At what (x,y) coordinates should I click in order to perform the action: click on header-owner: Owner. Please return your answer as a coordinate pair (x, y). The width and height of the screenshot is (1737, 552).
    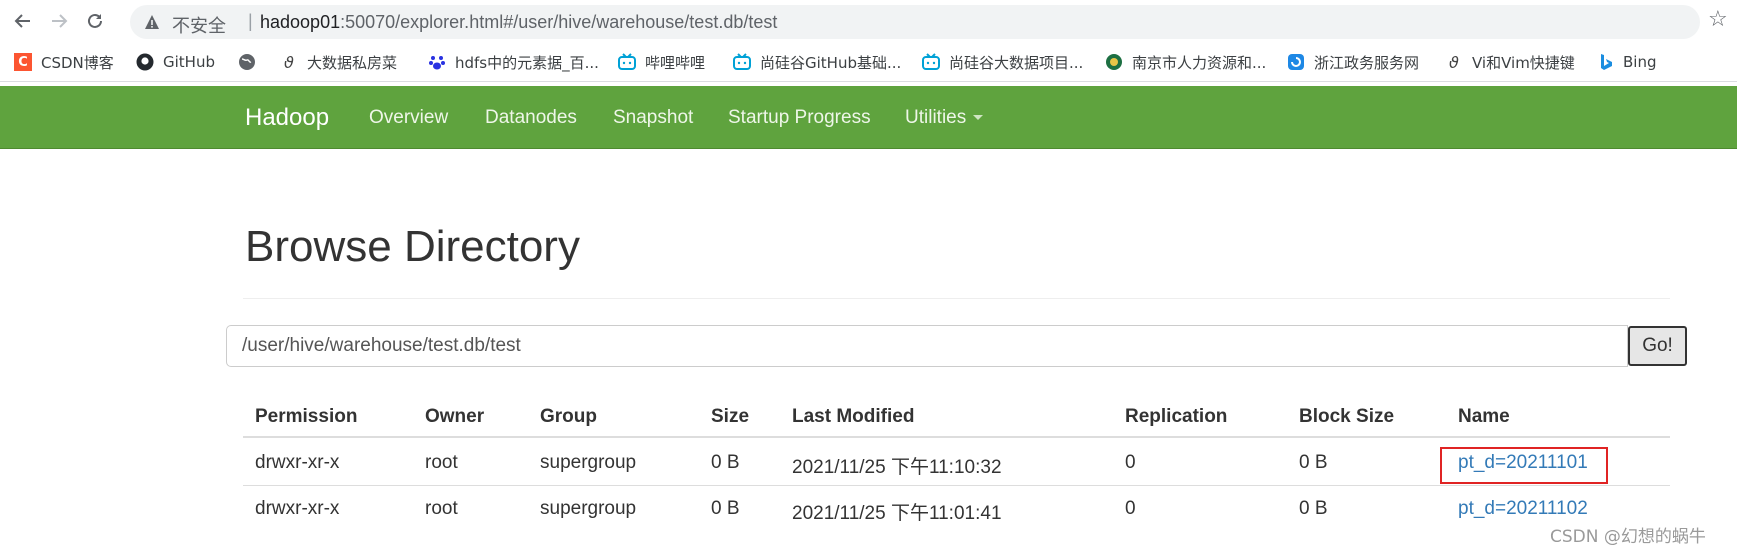
    Looking at the image, I should click on (454, 417).